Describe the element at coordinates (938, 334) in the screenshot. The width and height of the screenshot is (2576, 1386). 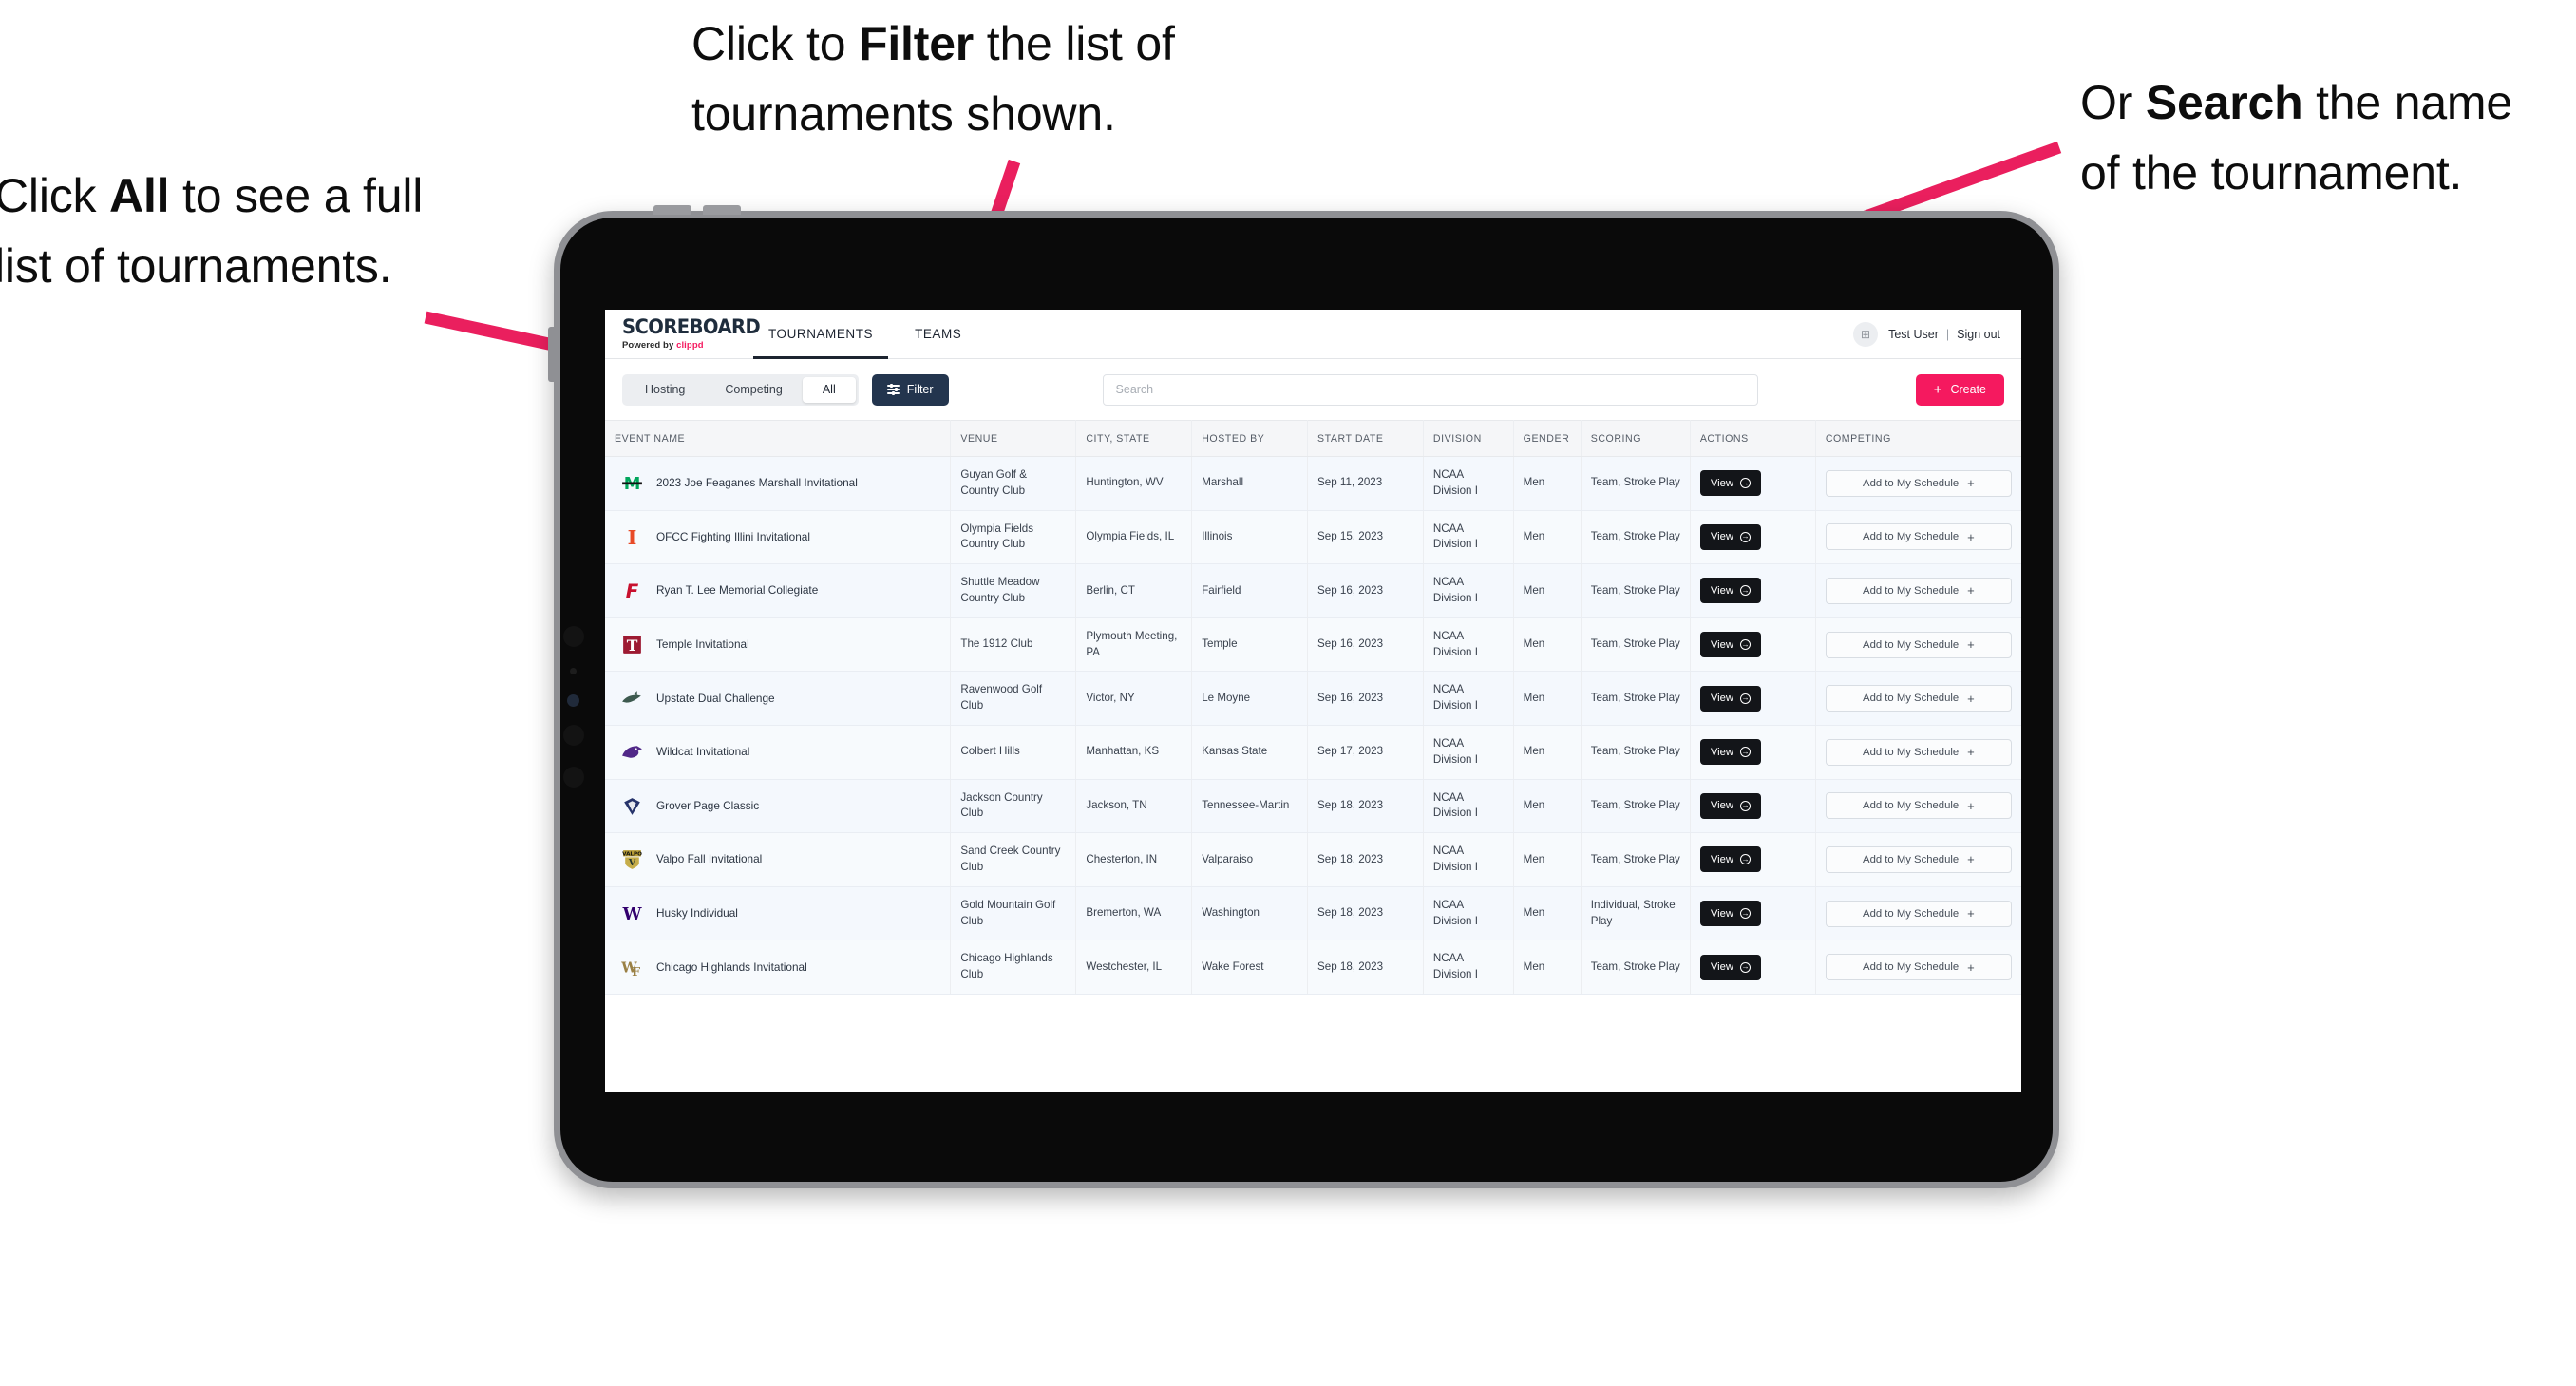
I see `tab-teams: TEAMS` at that location.